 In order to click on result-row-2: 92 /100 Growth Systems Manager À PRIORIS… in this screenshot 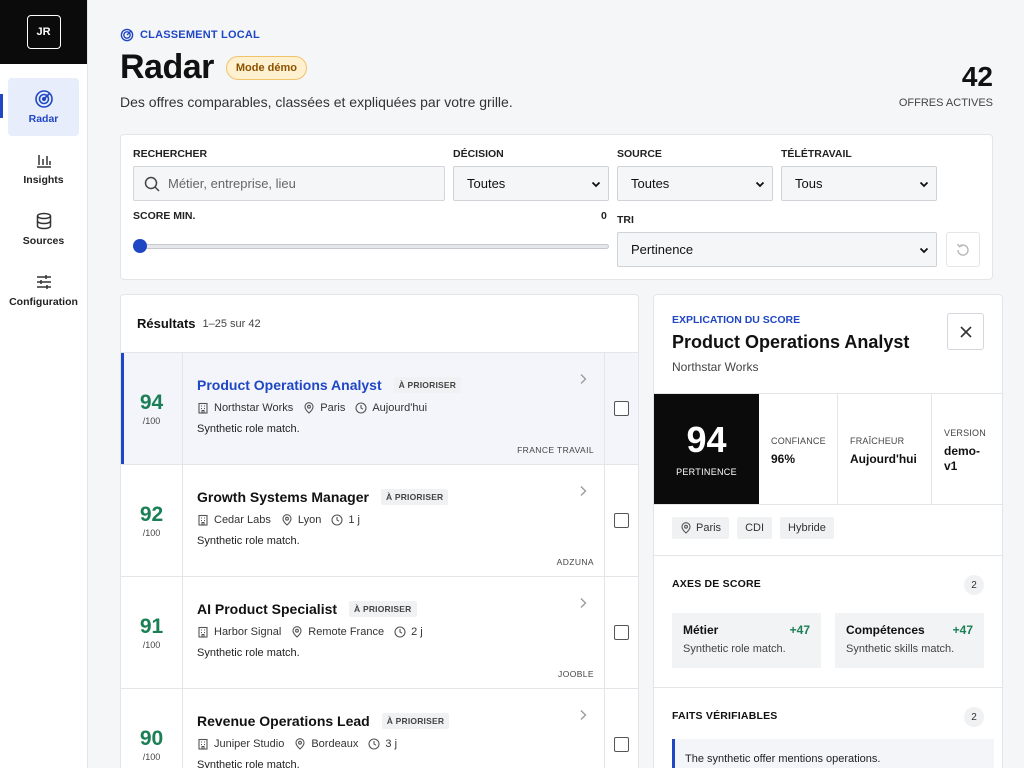, I will do `click(379, 521)`.